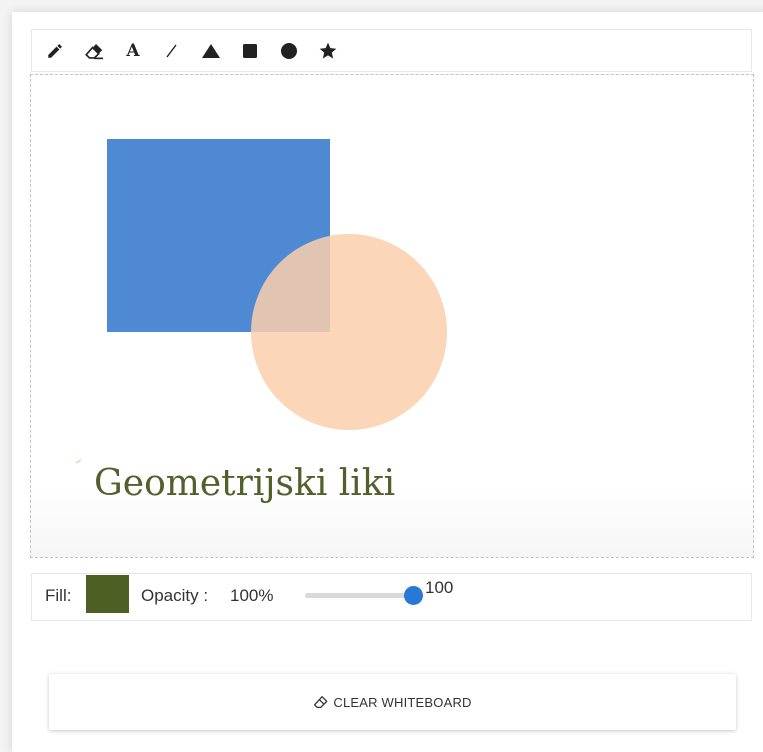 The height and width of the screenshot is (752, 763). I want to click on drawing-toolbar: A, so click(391, 50).